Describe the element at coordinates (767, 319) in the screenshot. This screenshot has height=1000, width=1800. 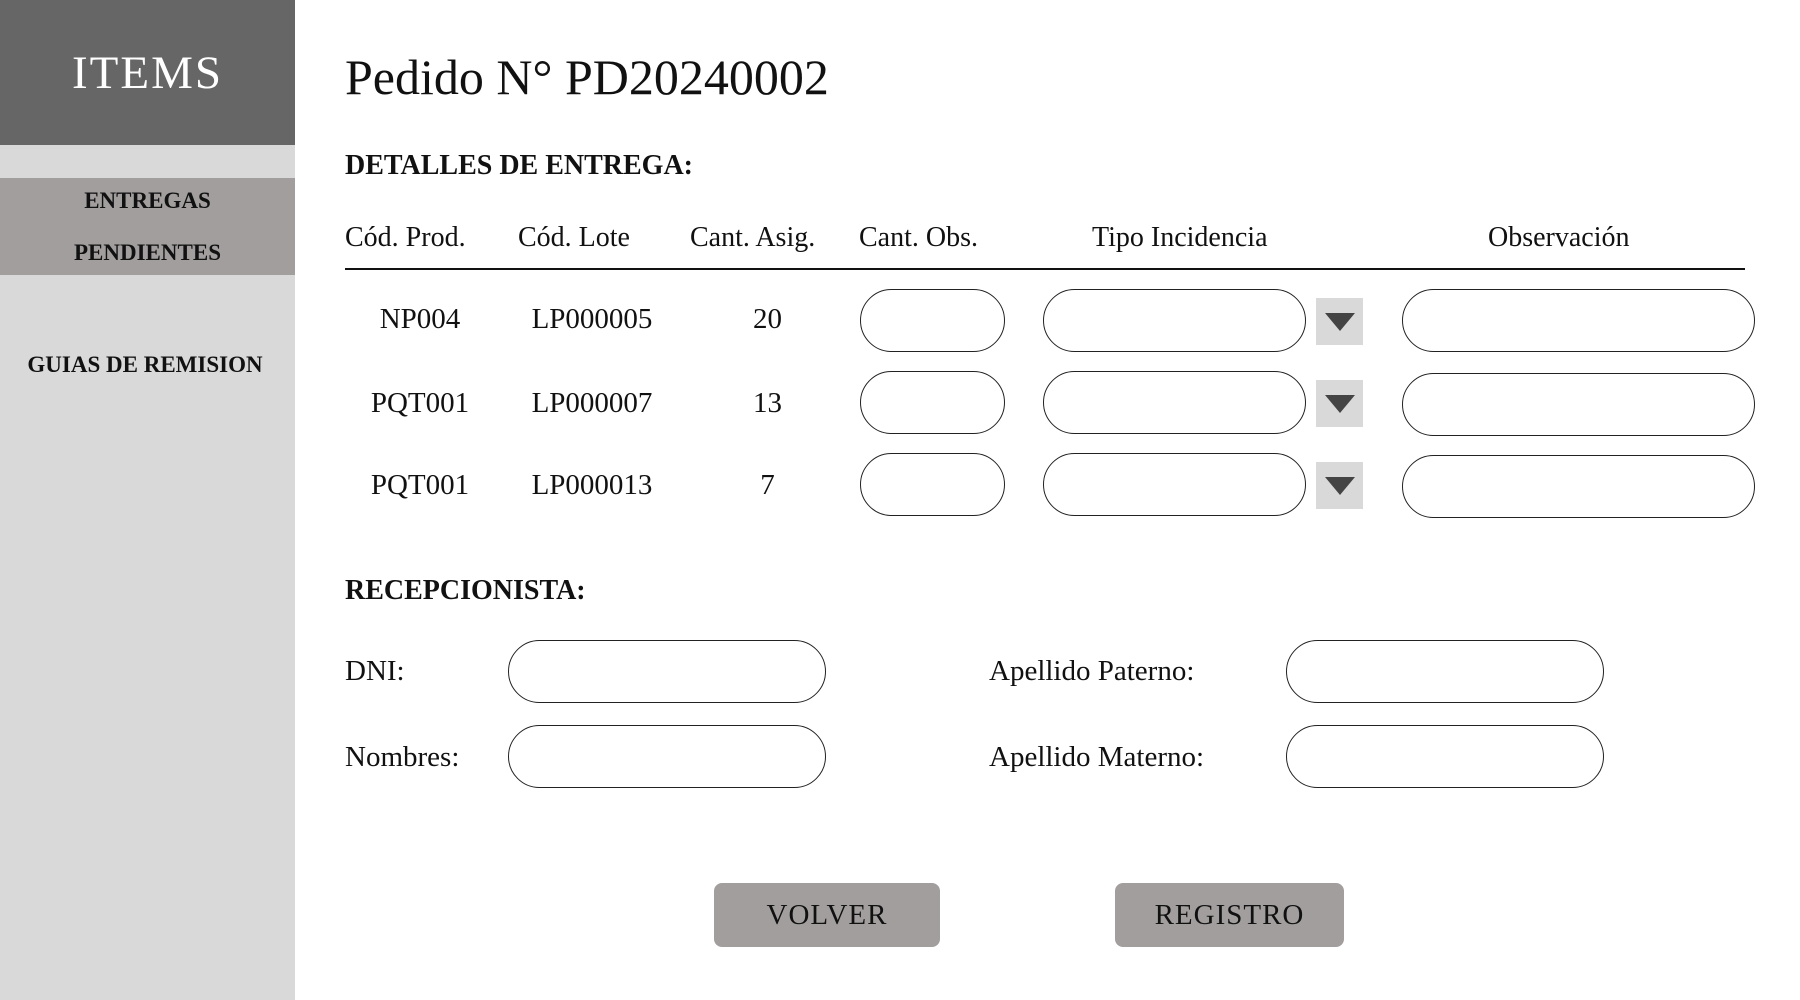
I see `cell-cant-asig: 20` at that location.